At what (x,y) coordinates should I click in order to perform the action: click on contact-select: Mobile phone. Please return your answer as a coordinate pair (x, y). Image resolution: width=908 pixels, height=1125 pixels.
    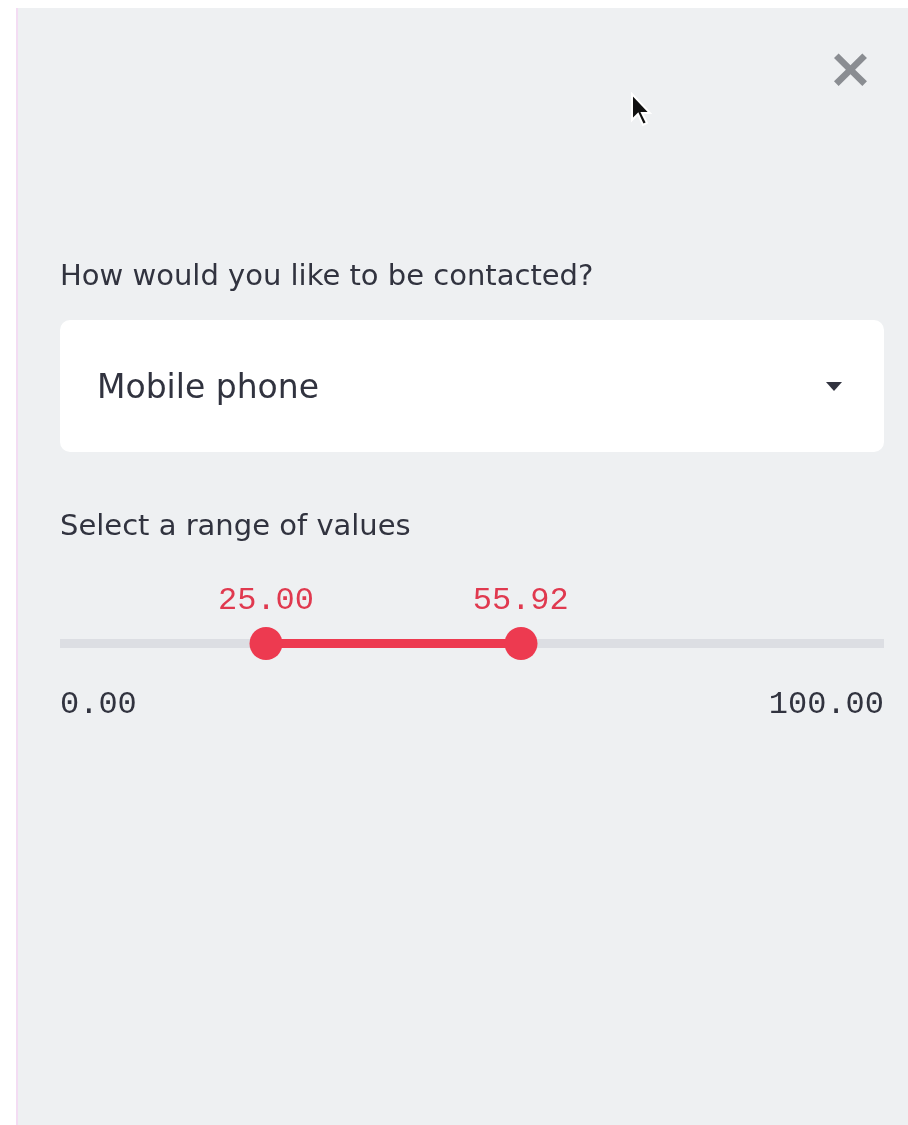
    Looking at the image, I should click on (472, 386).